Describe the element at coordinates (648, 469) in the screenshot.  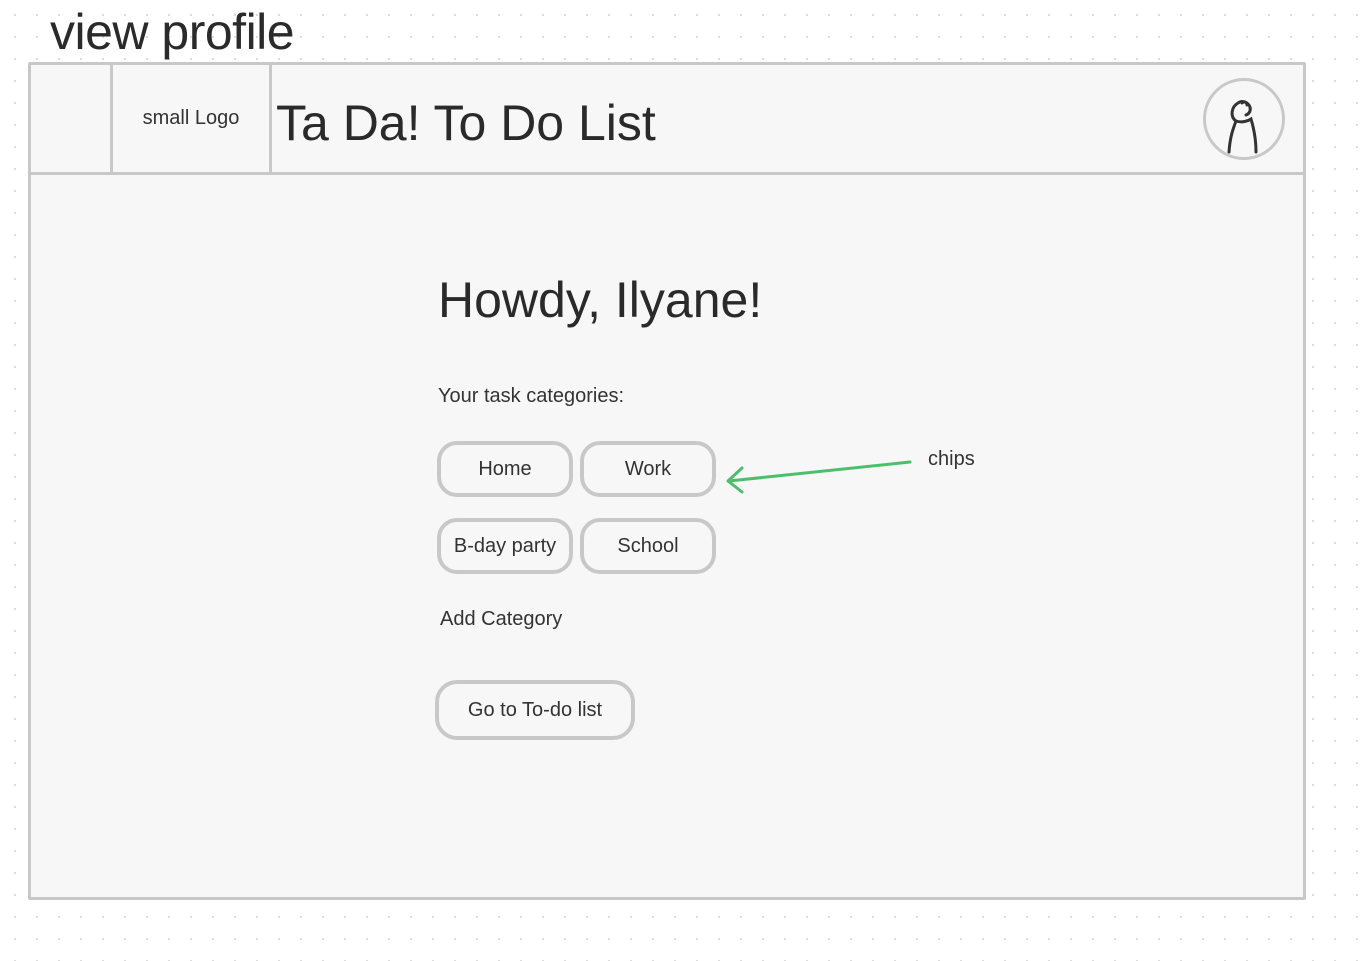
I see `chip-work: Work` at that location.